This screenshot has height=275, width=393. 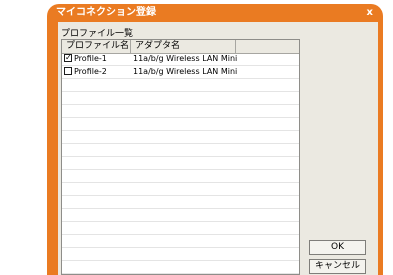 I want to click on profile-name-cell: ✓ Profile-1, so click(x=97, y=59).